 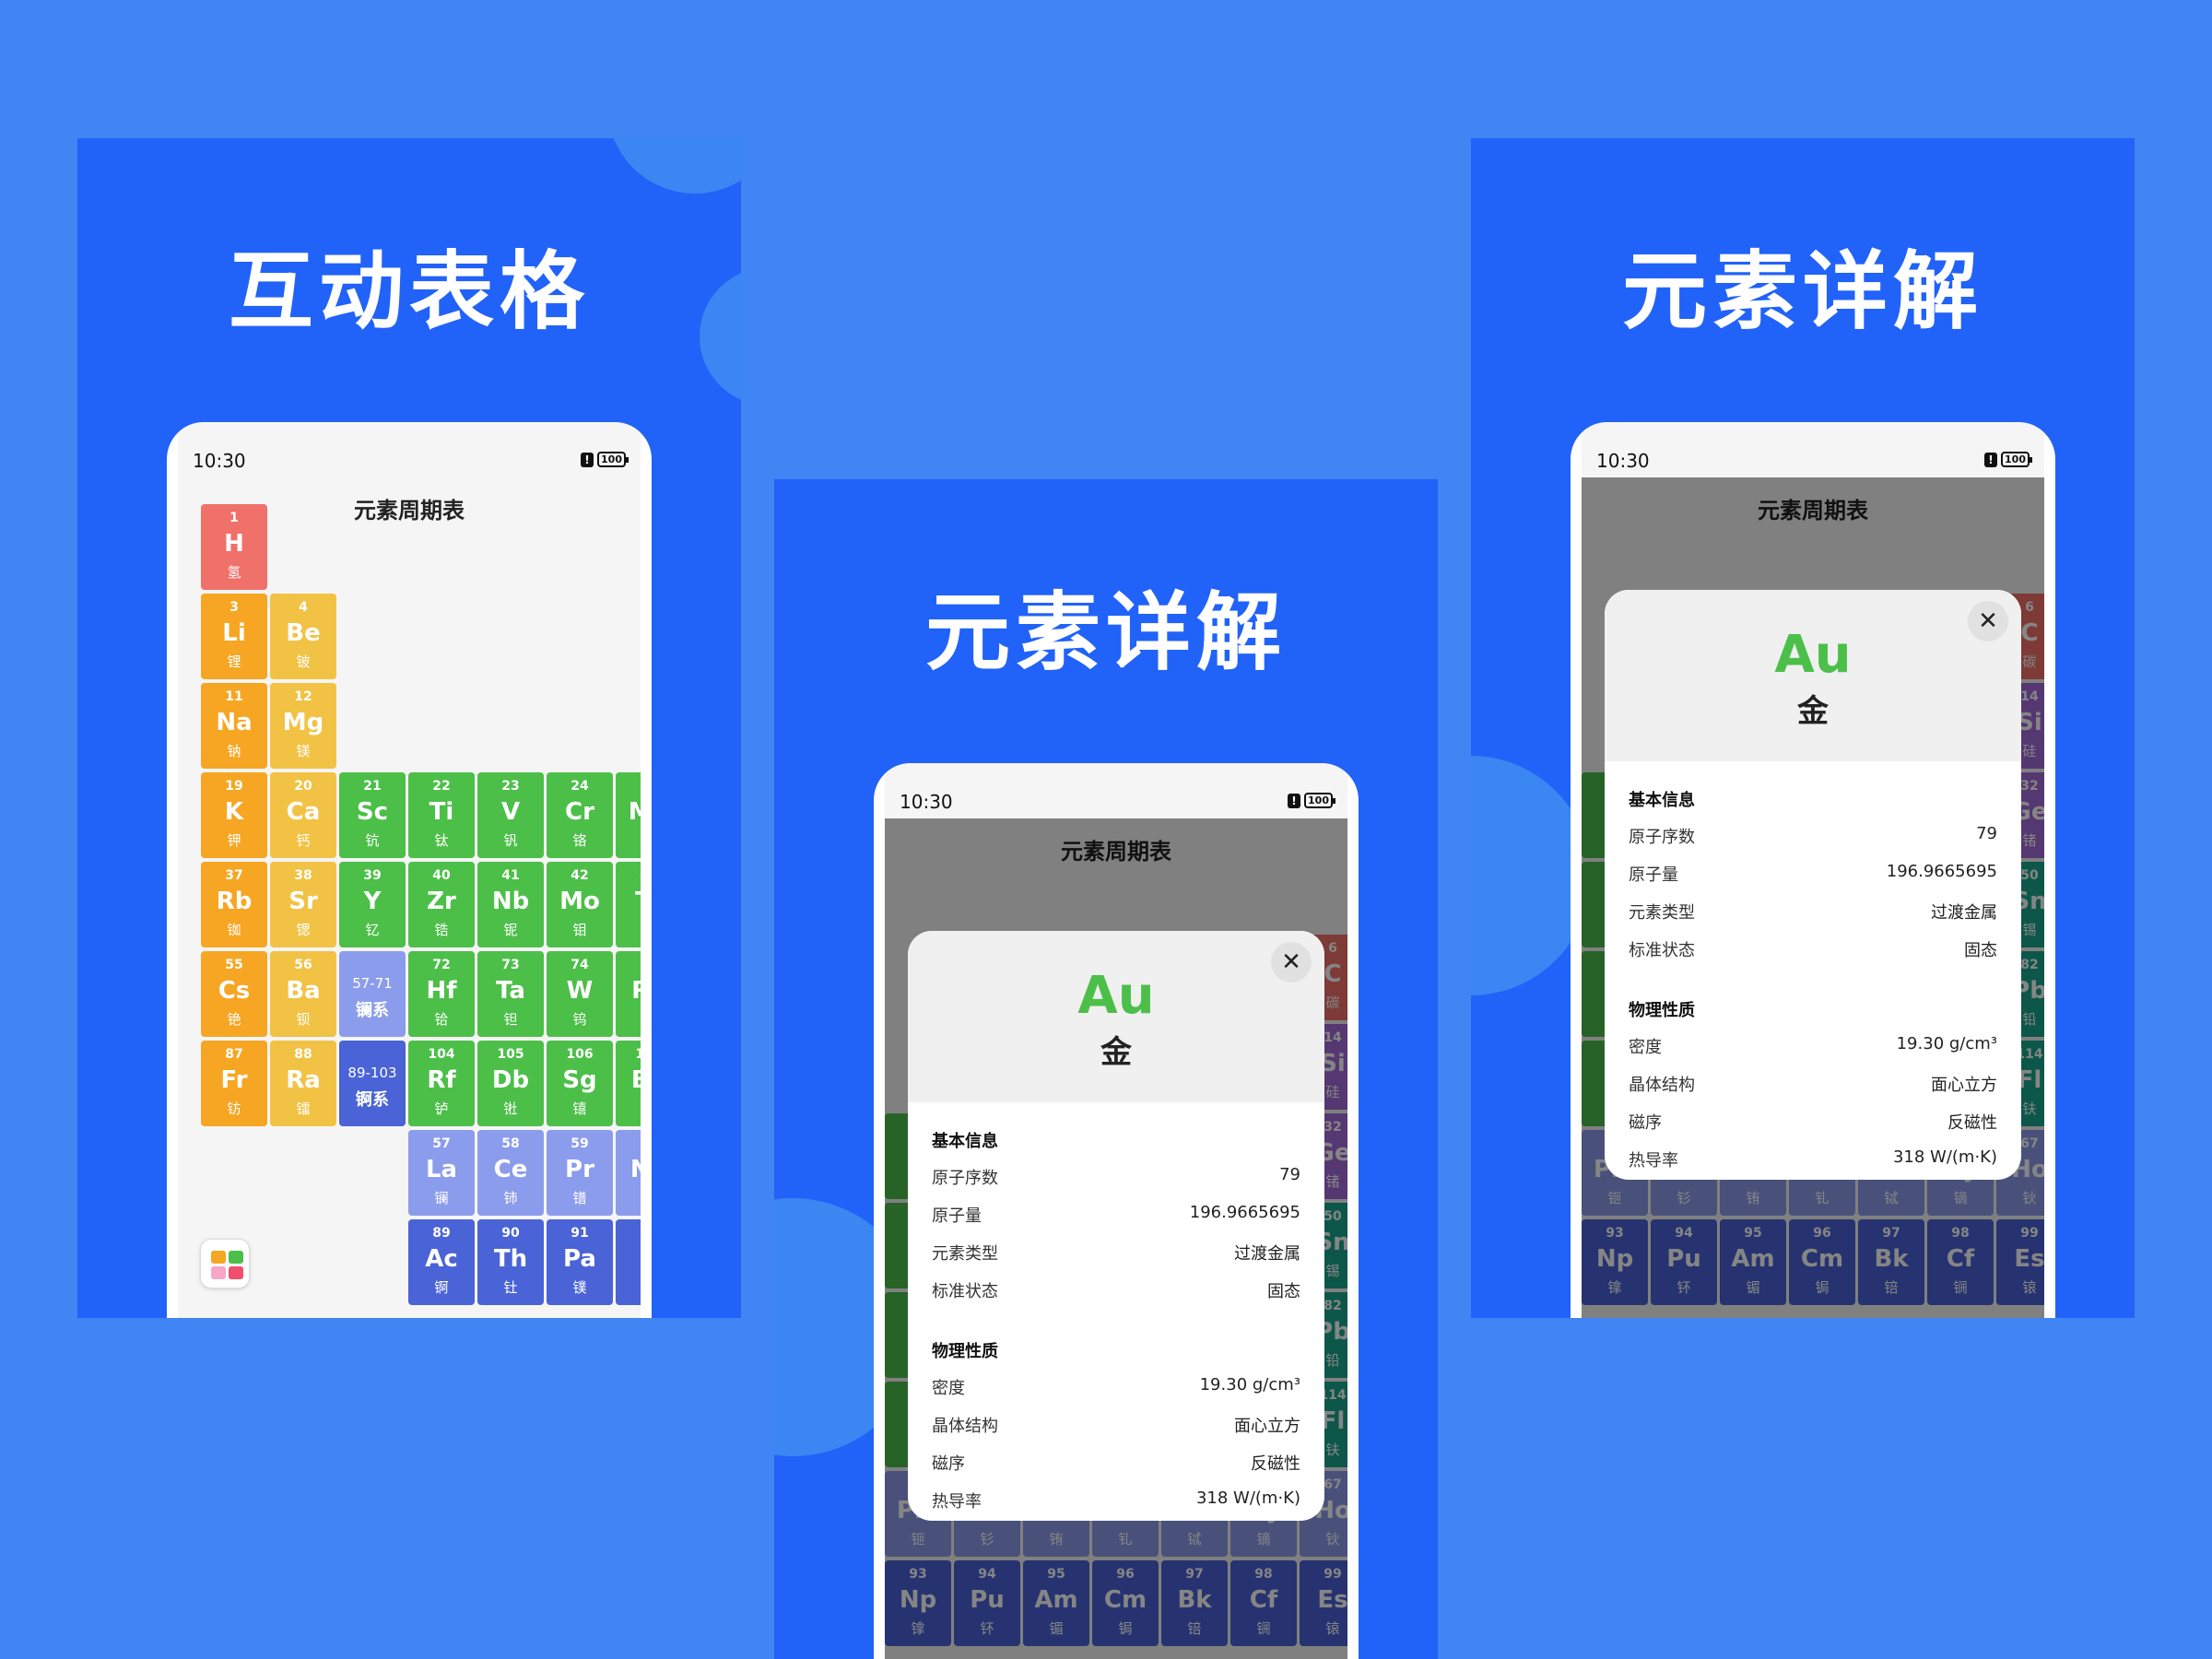 What do you see at coordinates (510, 1262) in the screenshot?
I see `element-cell: 90 Th 钍` at bounding box center [510, 1262].